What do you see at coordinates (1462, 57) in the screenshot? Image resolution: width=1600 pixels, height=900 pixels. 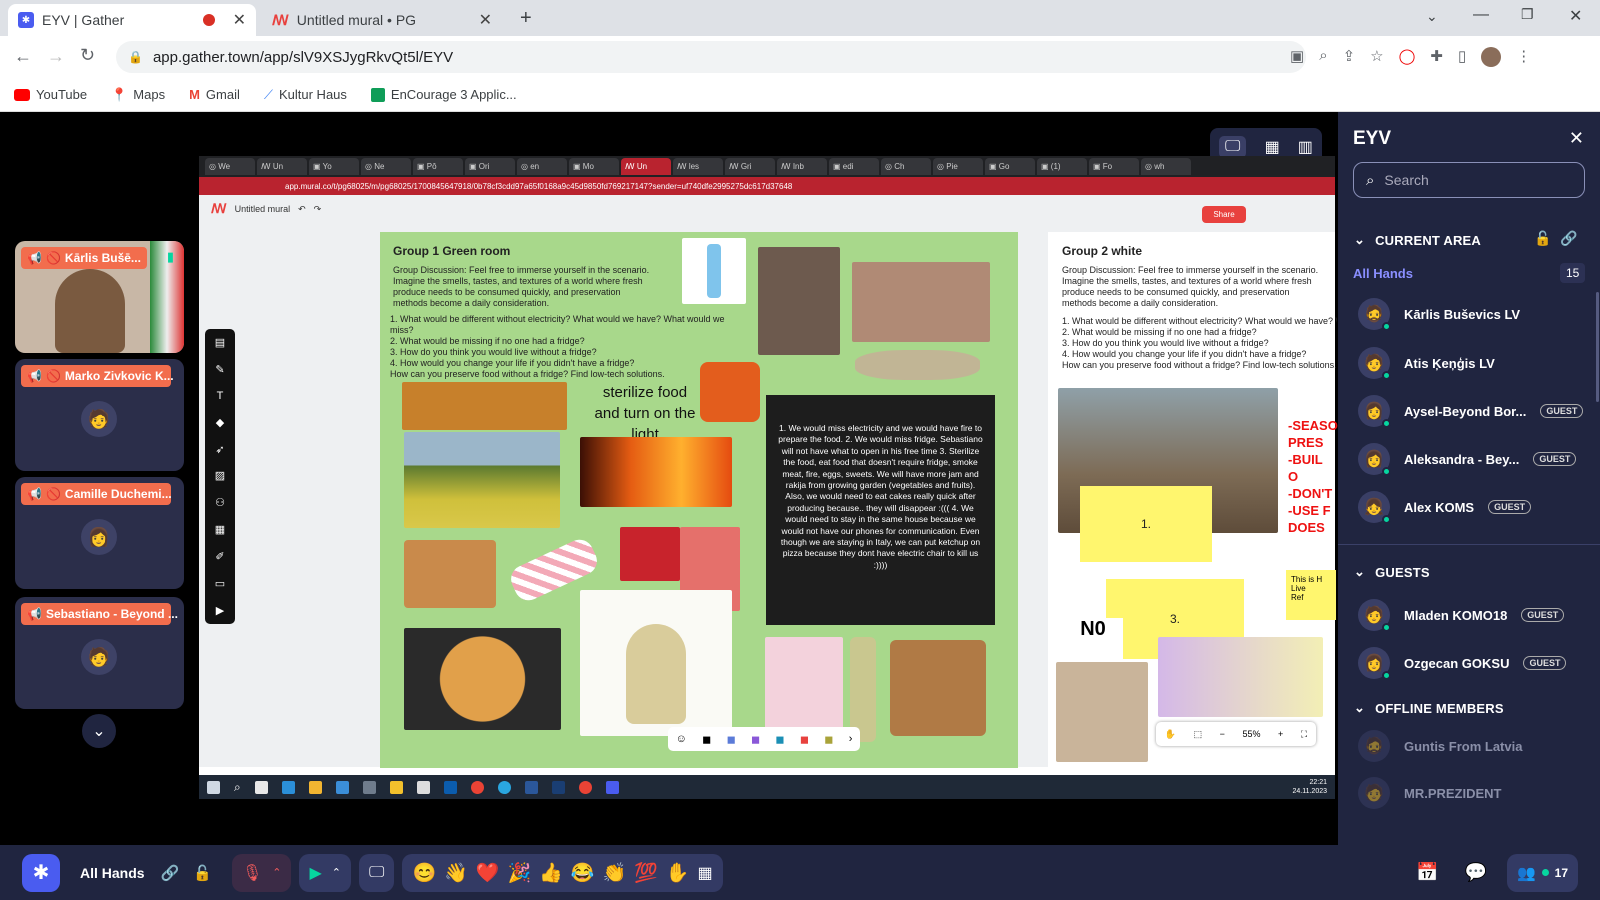 I see `sidepanel-icon: ▯` at bounding box center [1462, 57].